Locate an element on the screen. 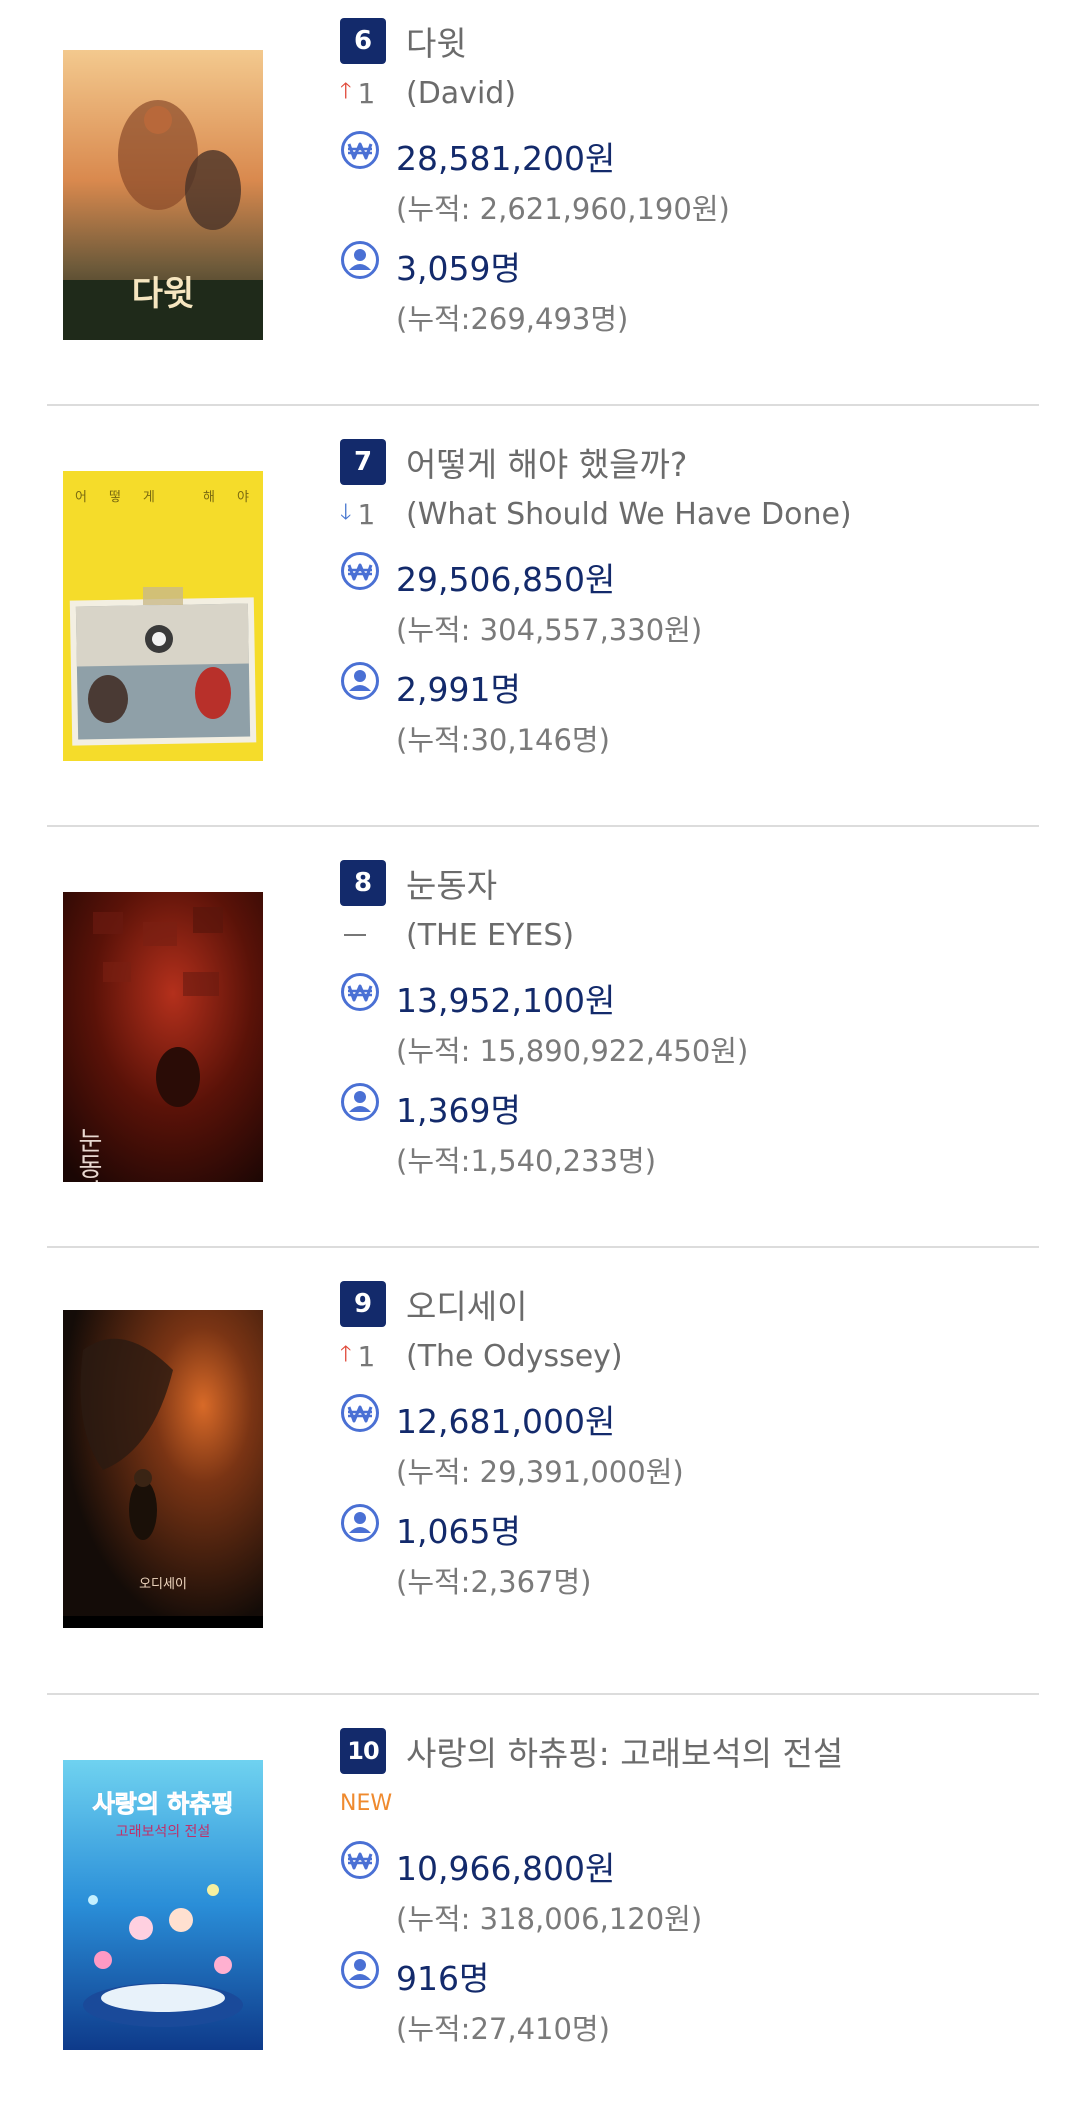 This screenshot has width=1080, height=2104. daily-sales: 12,681,000원 is located at coordinates (506, 1421).